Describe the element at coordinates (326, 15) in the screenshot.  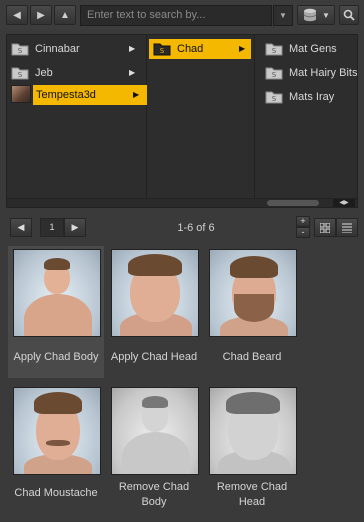
I see `chevron-down-icon: ▼` at that location.